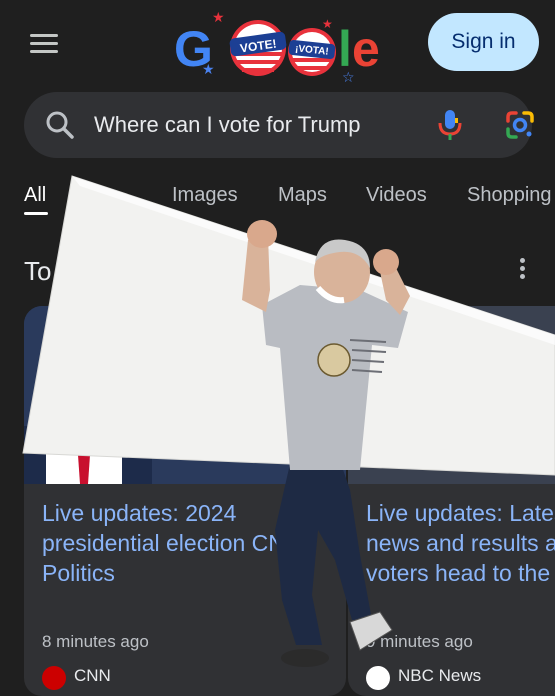 The height and width of the screenshot is (696, 555). I want to click on tab-images: Images, so click(205, 195).